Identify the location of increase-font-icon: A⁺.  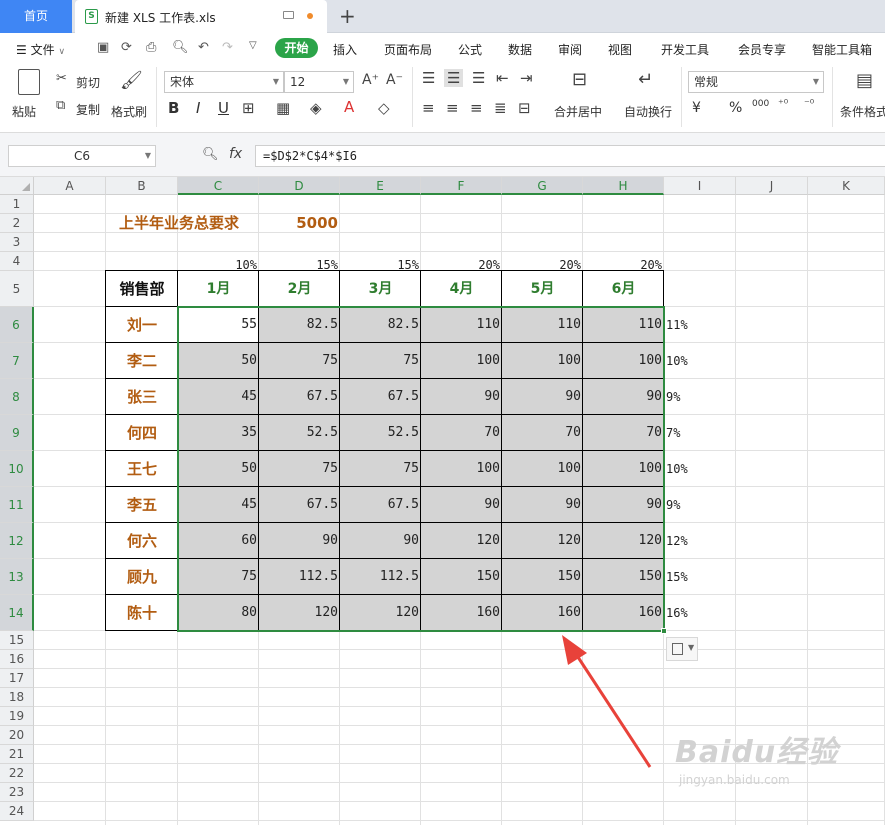
(370, 80).